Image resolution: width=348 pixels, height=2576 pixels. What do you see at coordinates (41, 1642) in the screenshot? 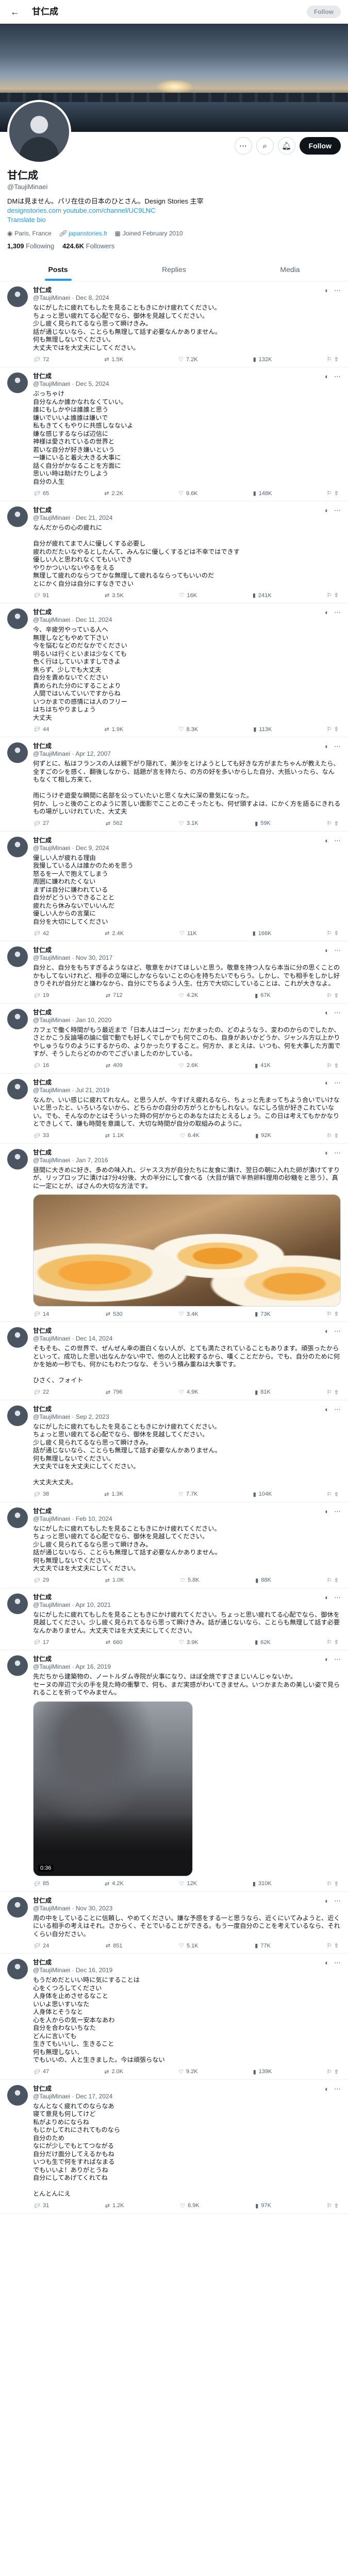
I see `reply-button: 💬︎ 17` at bounding box center [41, 1642].